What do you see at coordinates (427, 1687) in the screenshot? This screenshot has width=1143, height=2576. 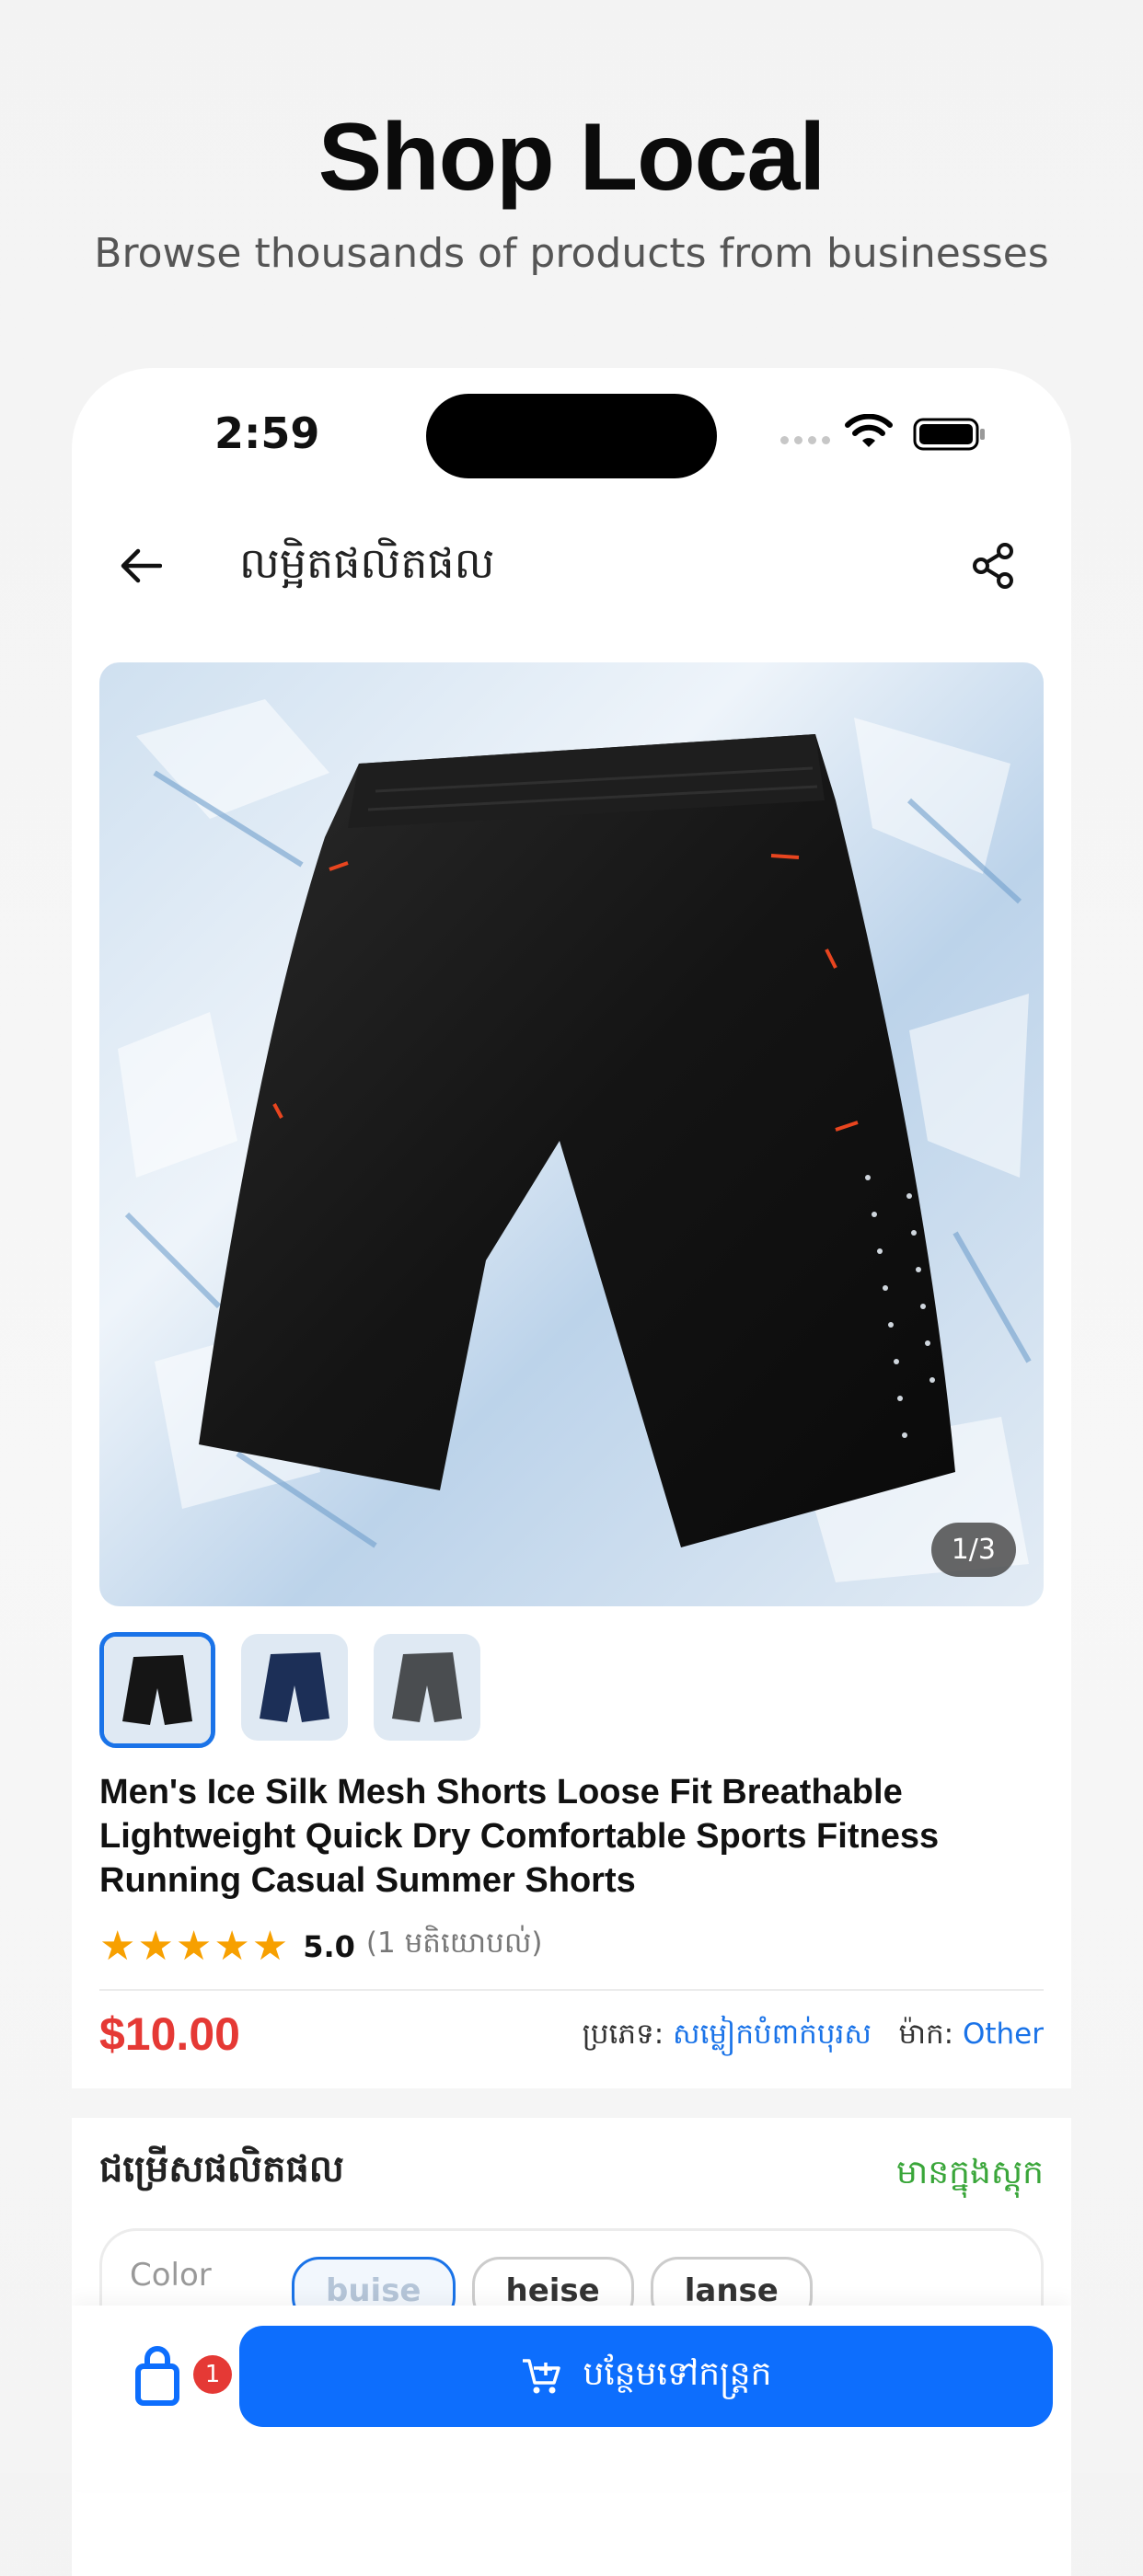 I see `thumbnail-gray` at bounding box center [427, 1687].